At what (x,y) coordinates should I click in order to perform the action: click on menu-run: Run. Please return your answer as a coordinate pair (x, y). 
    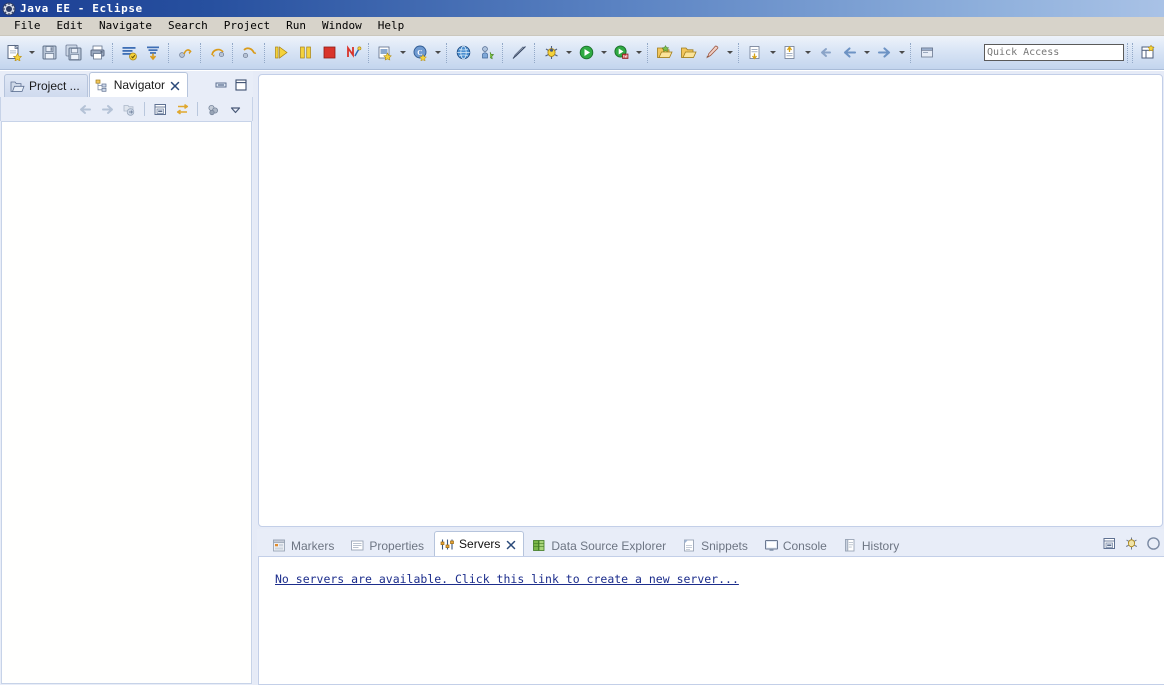
    Looking at the image, I should click on (296, 26).